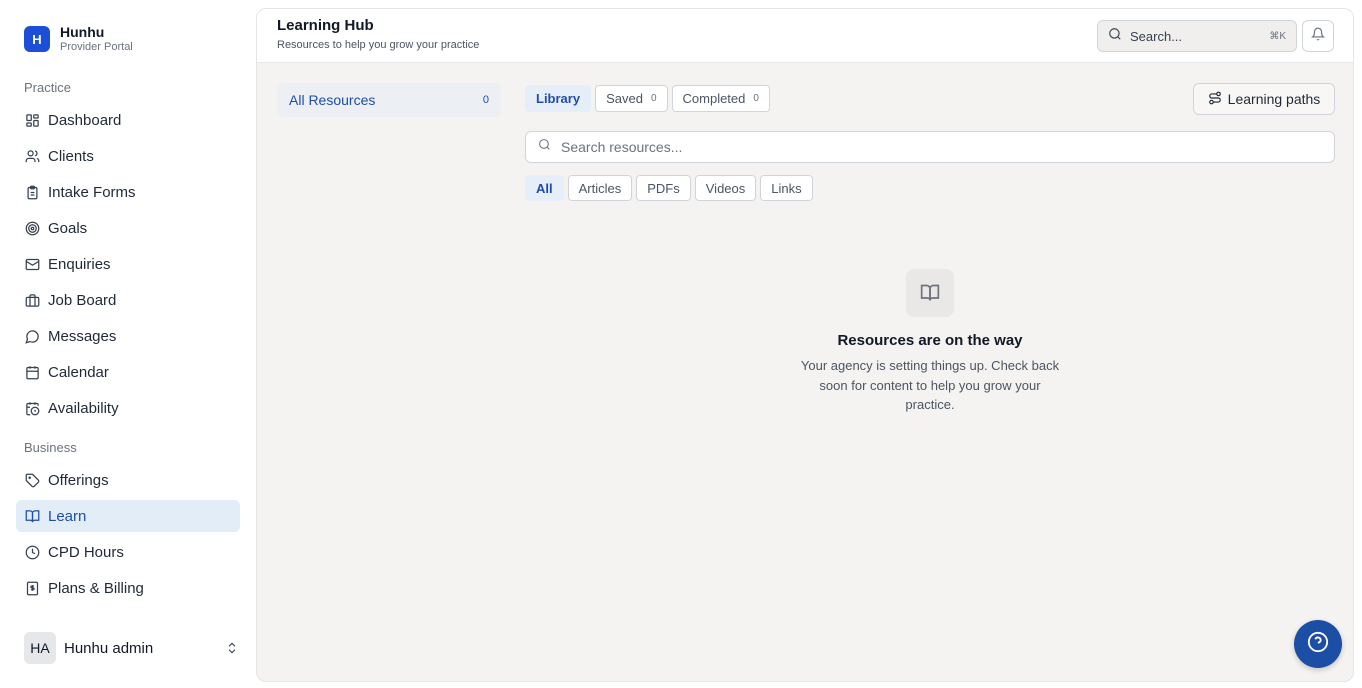 Image resolution: width=1362 pixels, height=688 pixels. I want to click on dashboard-icon, so click(32, 120).